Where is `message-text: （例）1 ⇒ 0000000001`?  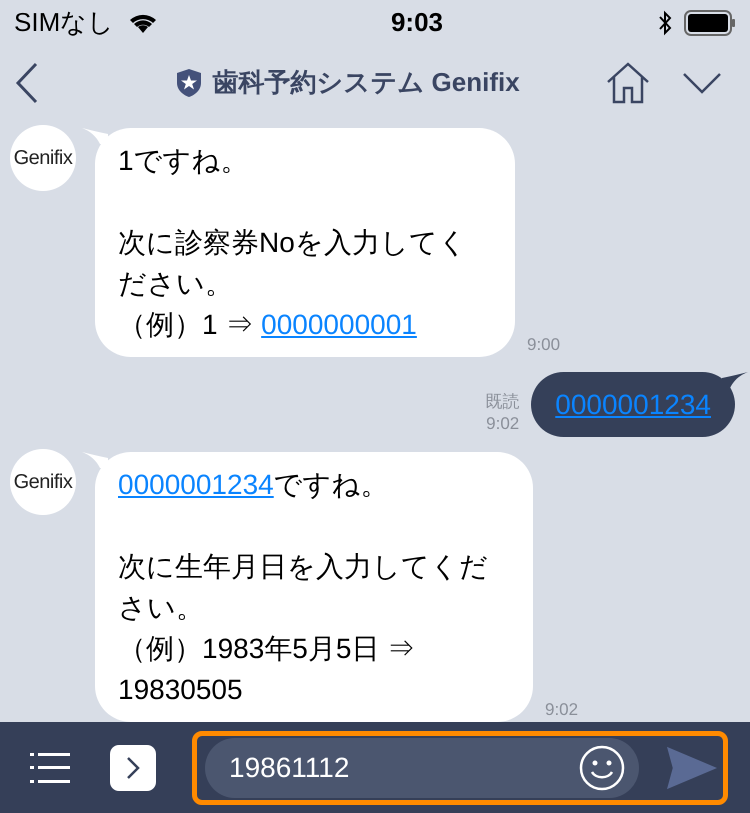 message-text: （例）1 ⇒ 0000000001 is located at coordinates (268, 325).